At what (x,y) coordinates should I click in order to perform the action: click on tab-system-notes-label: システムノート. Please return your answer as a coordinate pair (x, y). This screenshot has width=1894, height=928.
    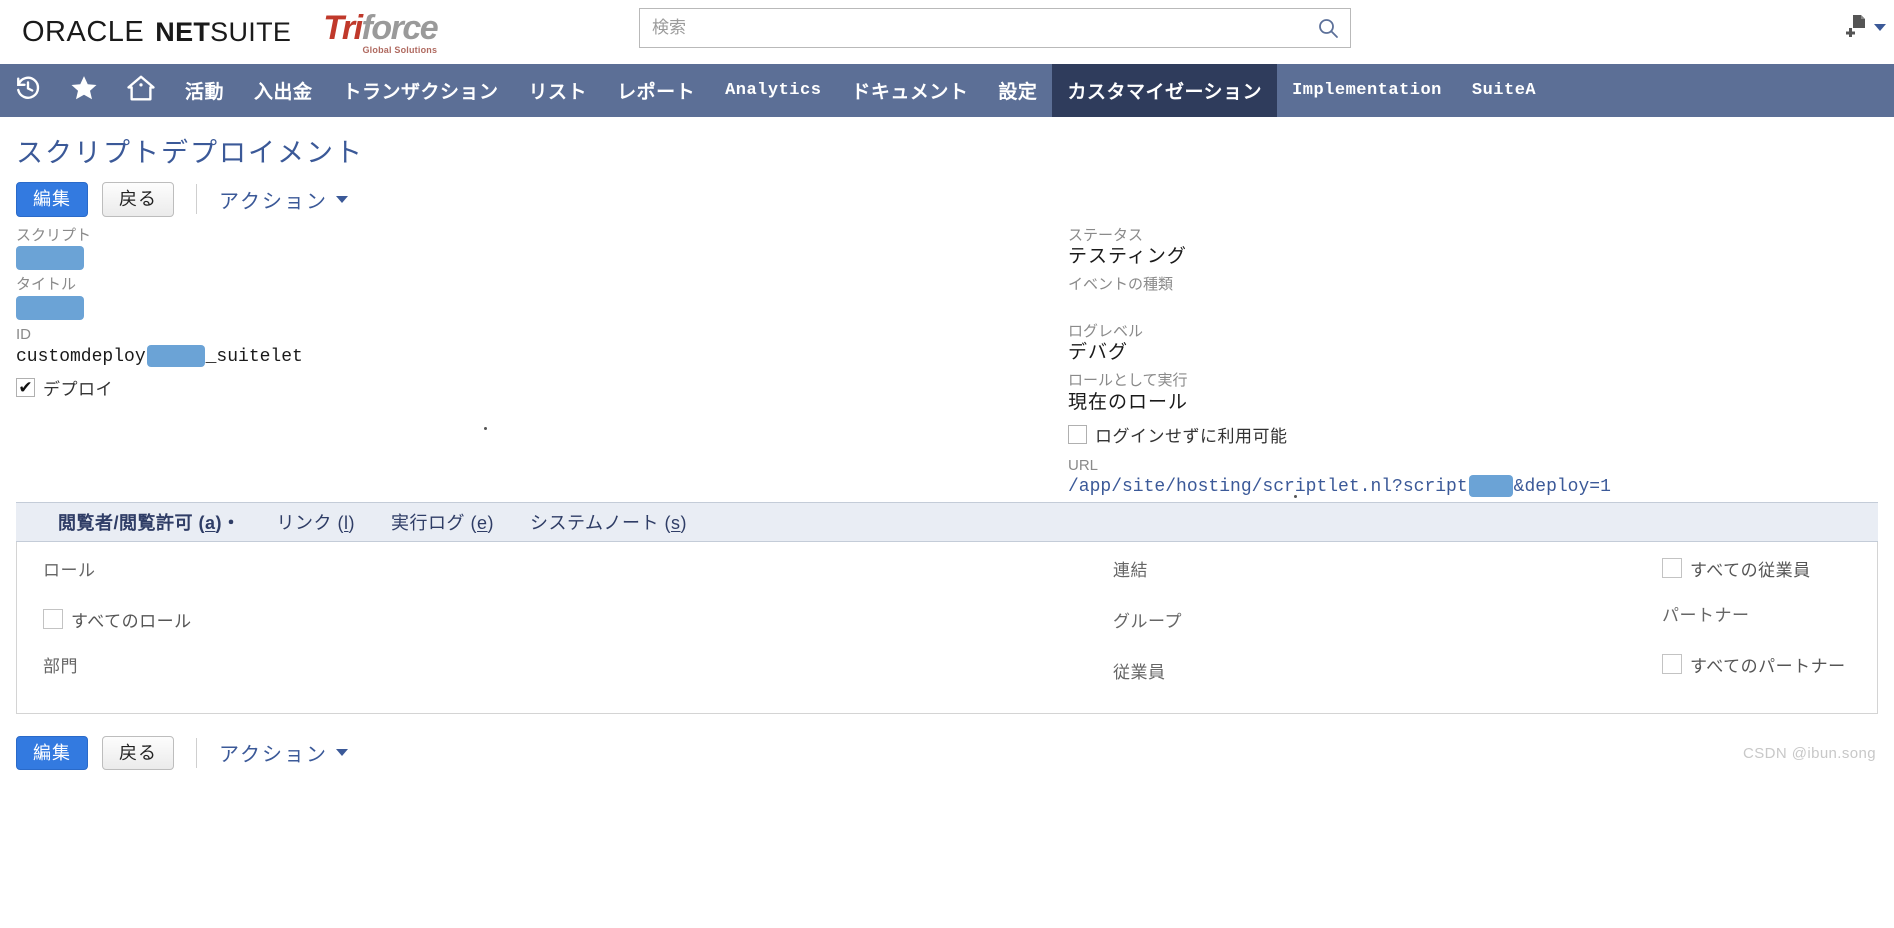
    Looking at the image, I should click on (595, 522).